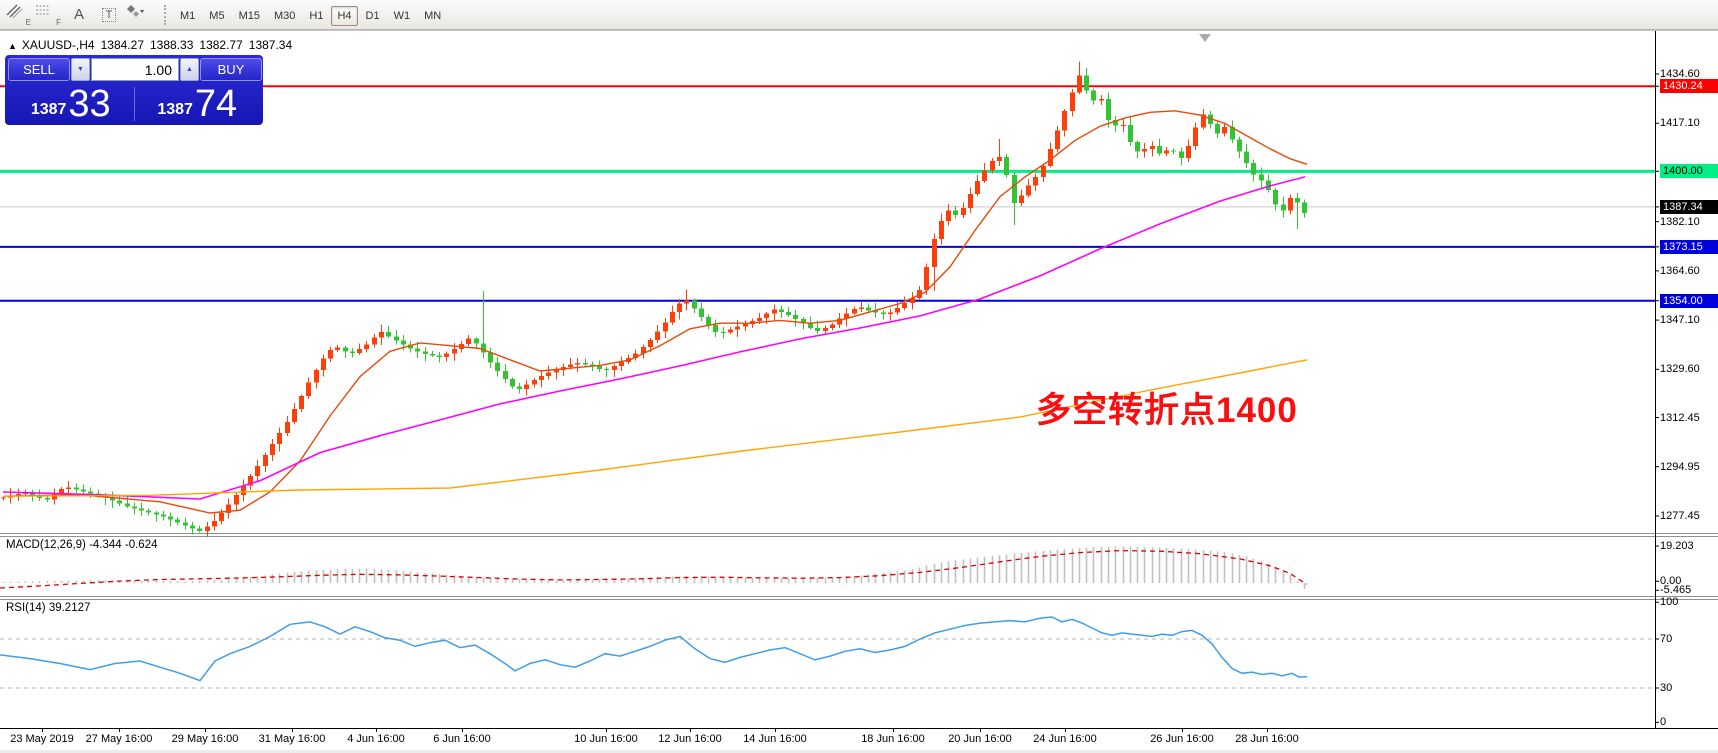 The height and width of the screenshot is (753, 1718). I want to click on time-axis-label: 24 Jun 16:00, so click(1065, 739).